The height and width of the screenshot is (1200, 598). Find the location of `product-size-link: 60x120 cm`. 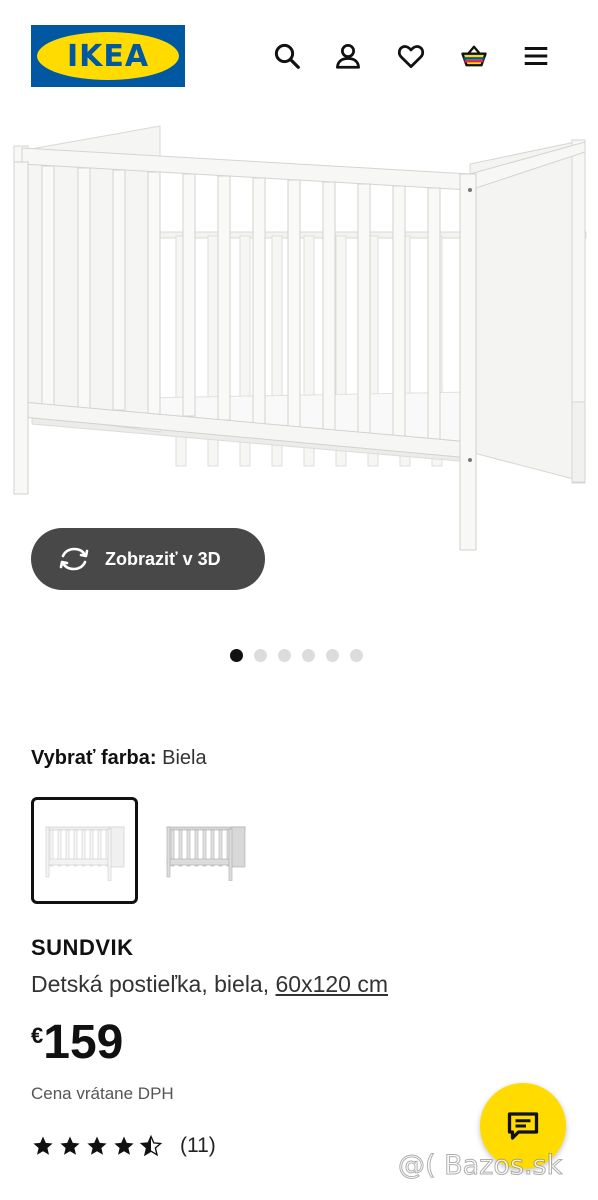

product-size-link: 60x120 cm is located at coordinates (332, 984).